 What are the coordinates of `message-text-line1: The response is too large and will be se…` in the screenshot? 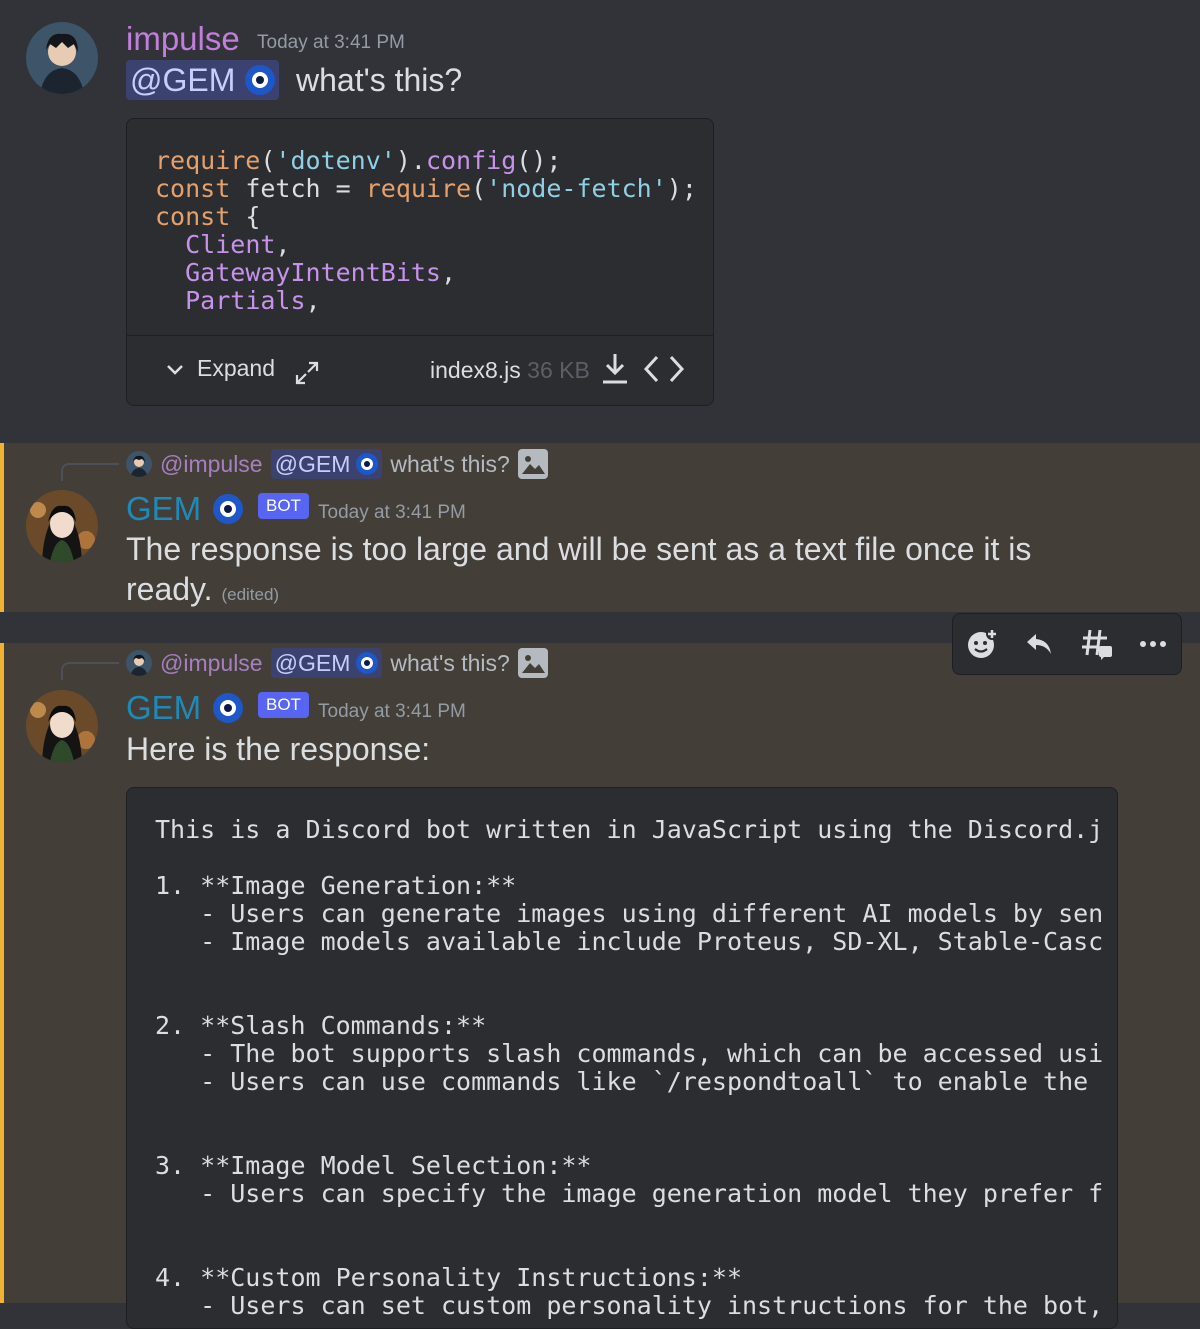 It's located at (579, 549).